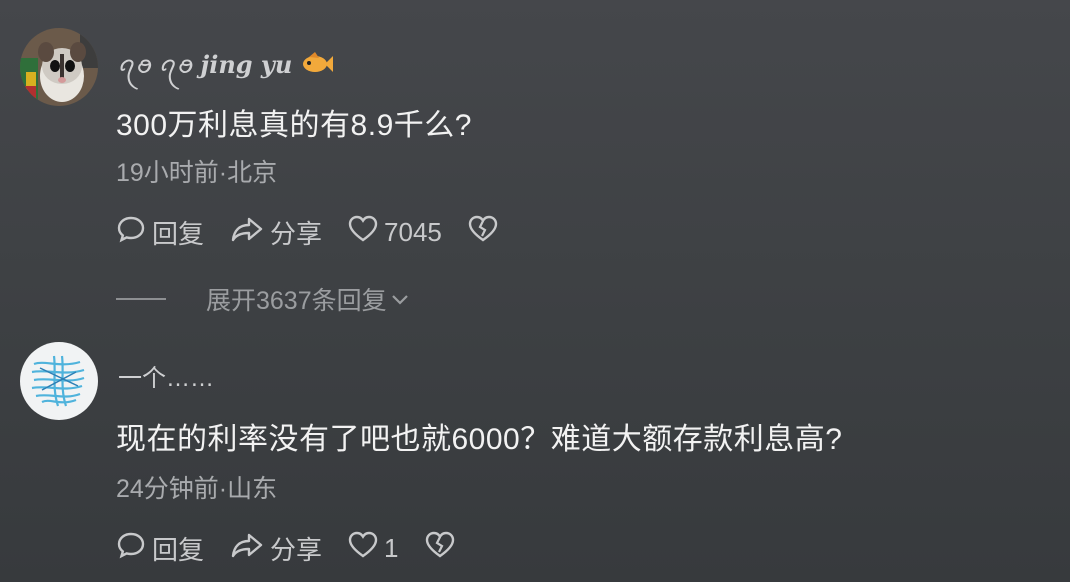 This screenshot has width=1070, height=582. I want to click on divider-line, so click(141, 299).